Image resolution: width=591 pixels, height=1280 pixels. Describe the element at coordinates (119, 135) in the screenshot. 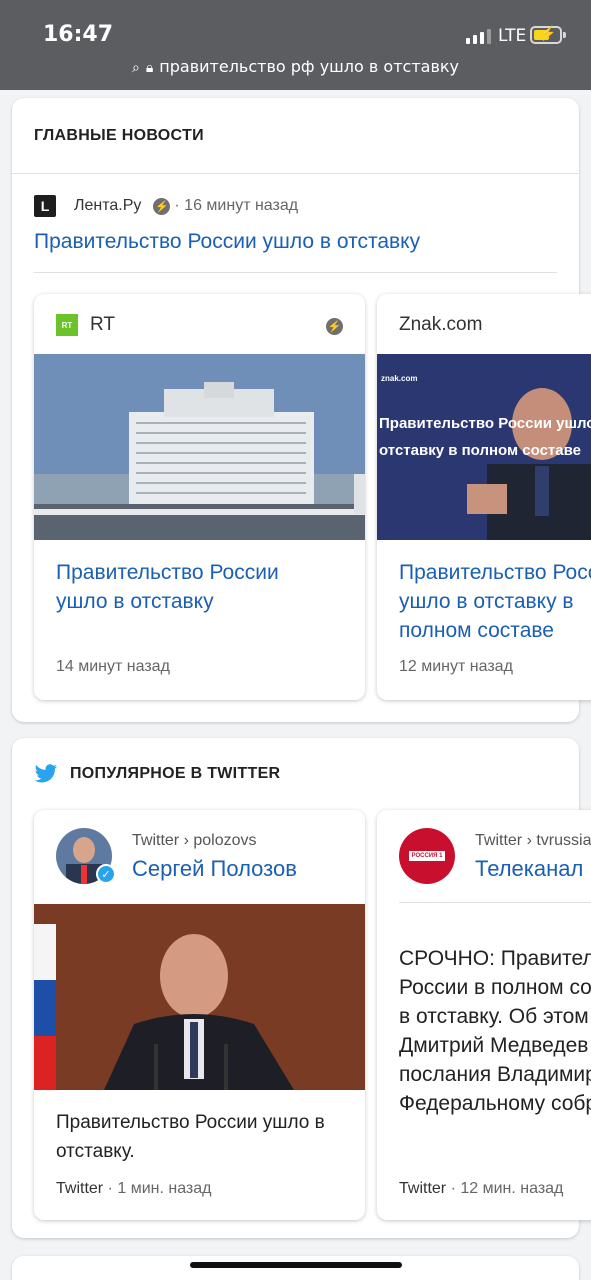

I see `section-title: ГЛАВНЫЕ НОВОСТИ` at that location.